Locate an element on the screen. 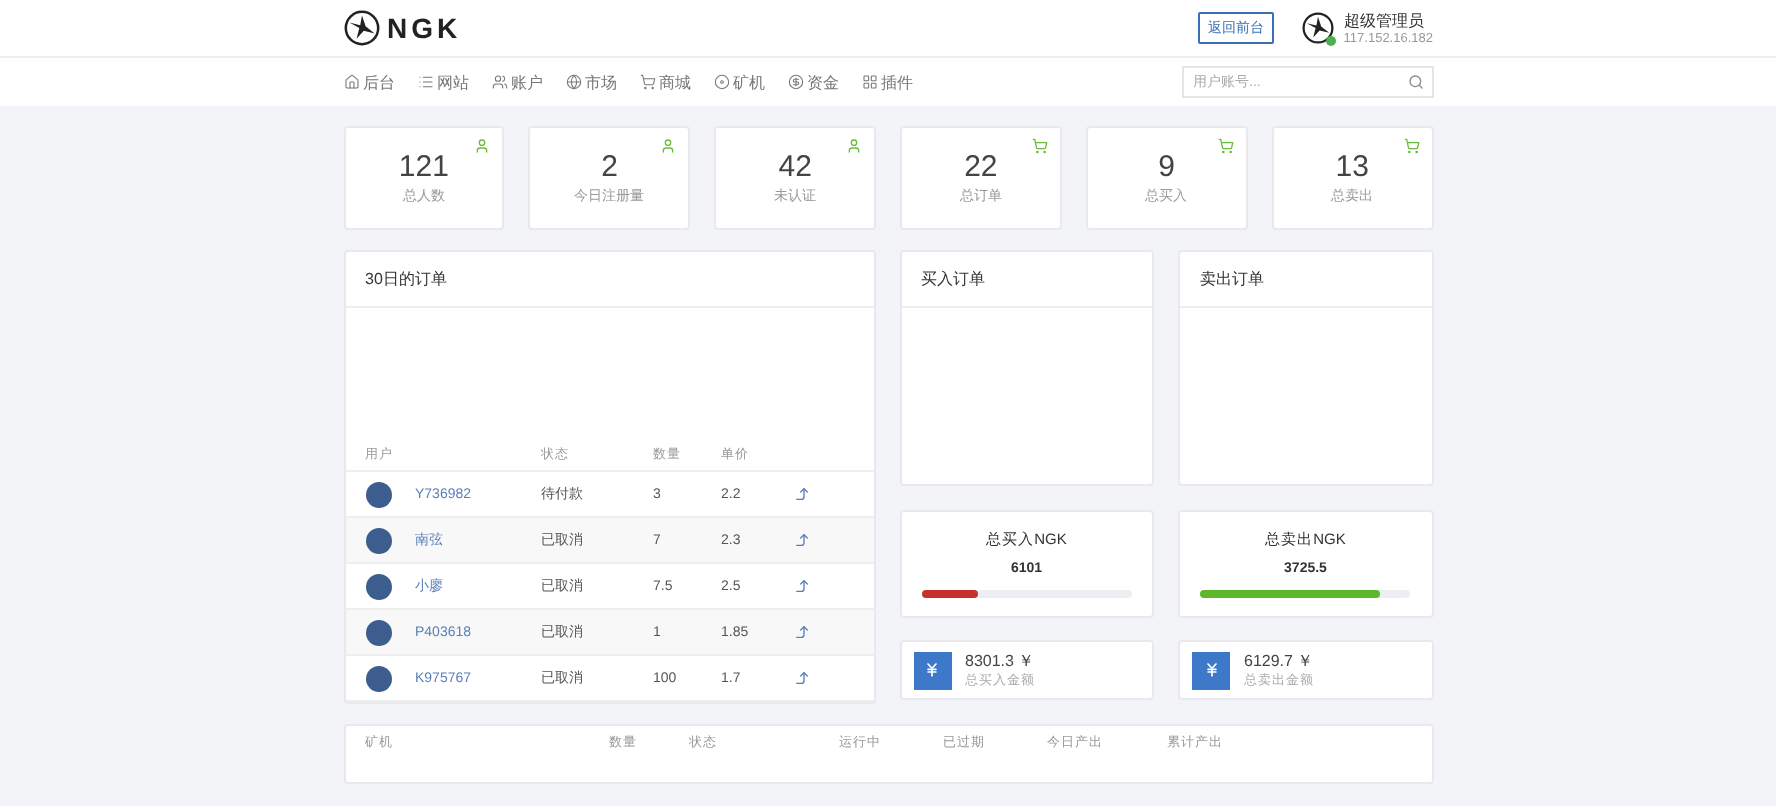  nav-link: 矿机 is located at coordinates (739, 82).